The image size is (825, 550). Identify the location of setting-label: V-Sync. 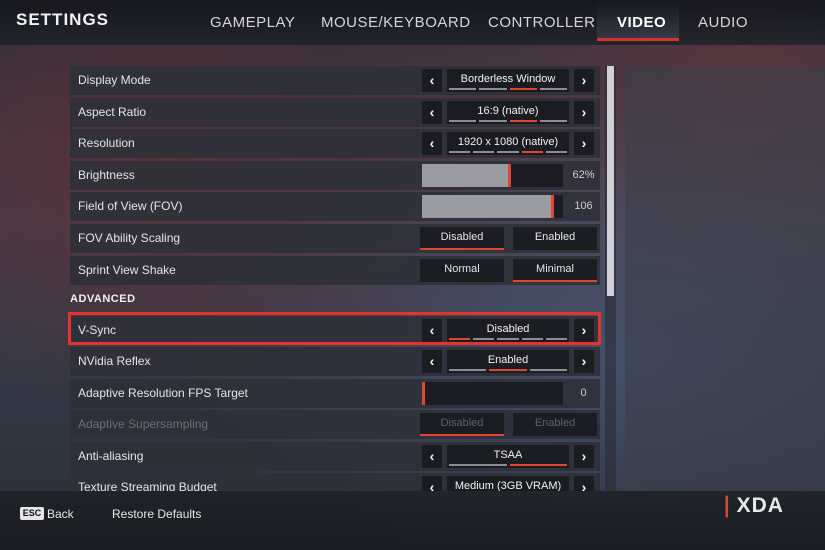
(97, 330).